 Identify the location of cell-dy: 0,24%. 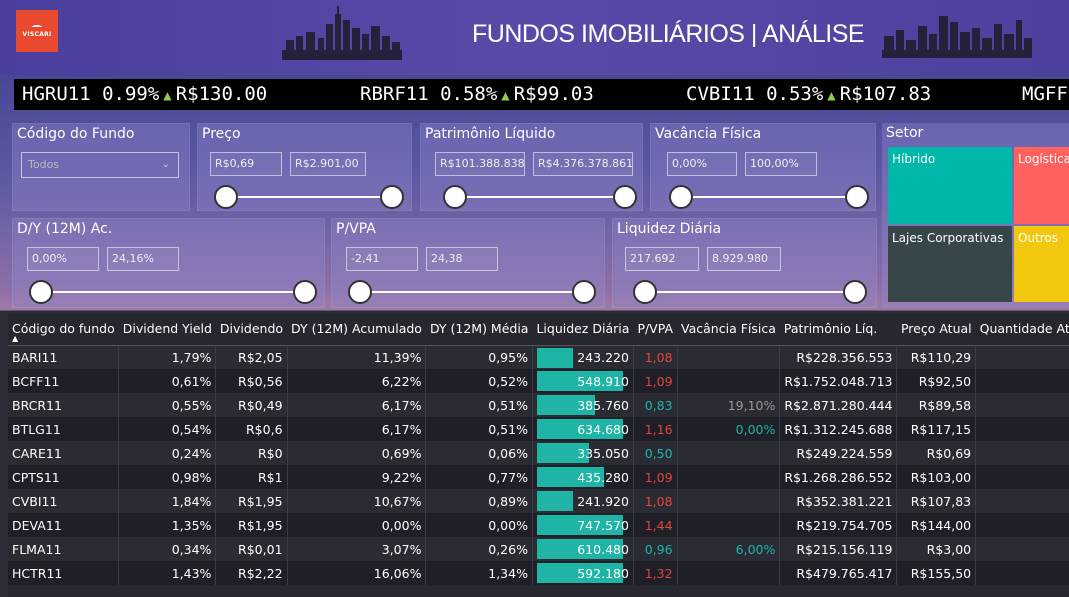
(167, 453).